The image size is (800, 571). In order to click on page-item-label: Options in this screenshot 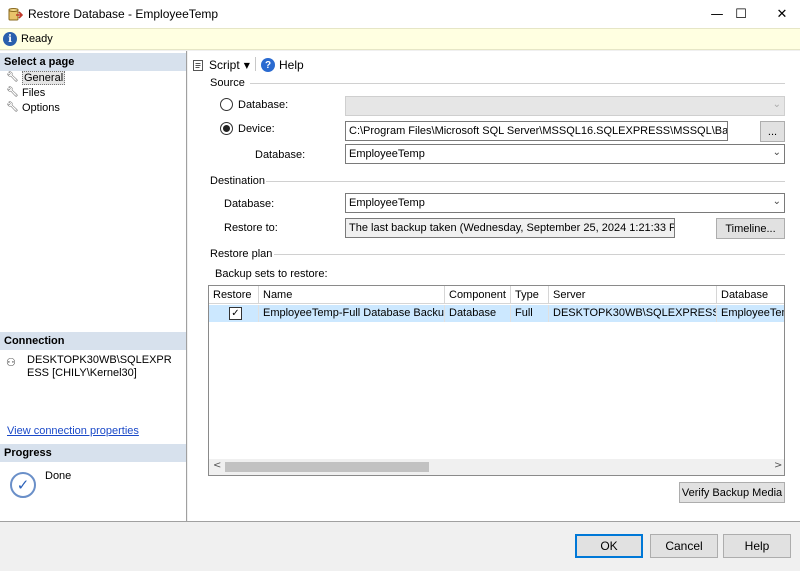, I will do `click(41, 107)`.